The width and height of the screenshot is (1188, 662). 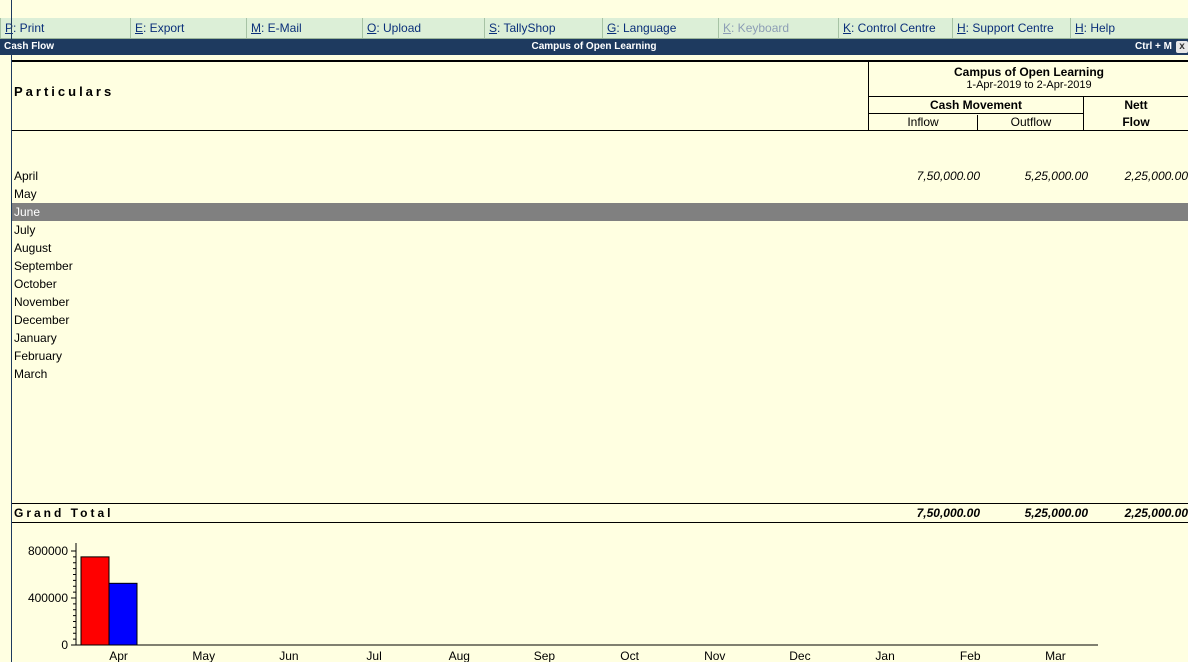 I want to click on menu-item-language: G: Language, so click(x=660, y=28).